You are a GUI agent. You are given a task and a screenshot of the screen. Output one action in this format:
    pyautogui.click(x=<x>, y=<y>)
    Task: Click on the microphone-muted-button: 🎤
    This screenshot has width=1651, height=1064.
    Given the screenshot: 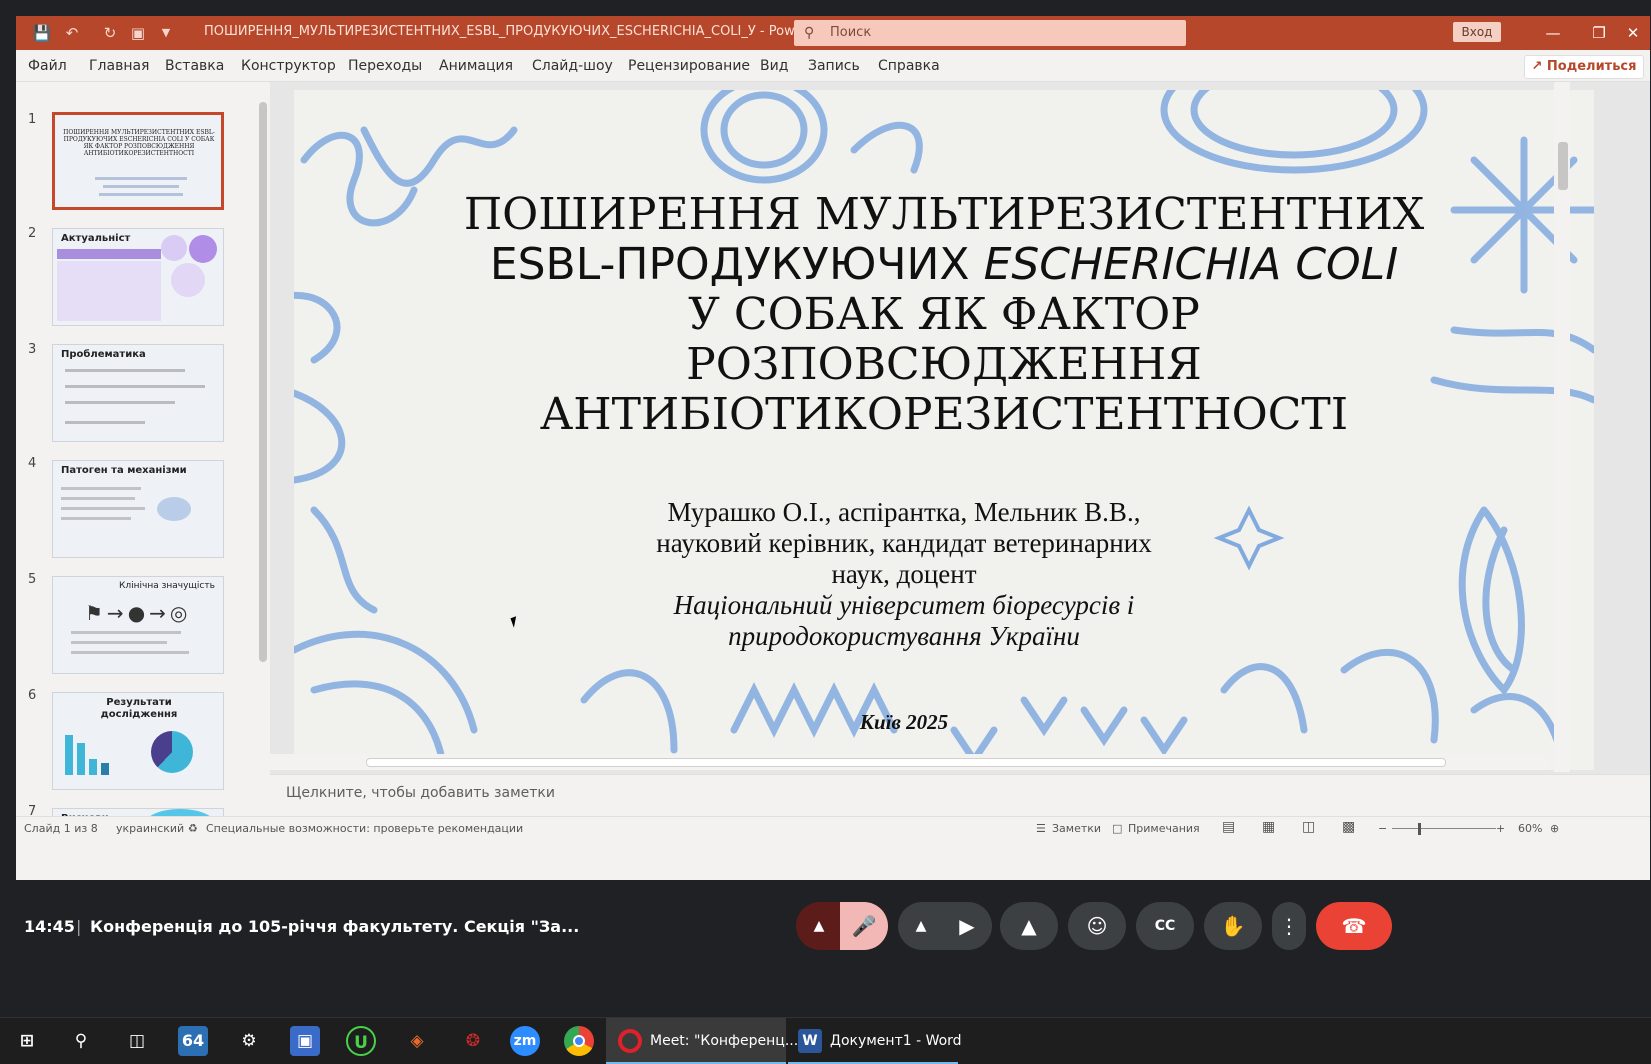 What is the action you would take?
    pyautogui.click(x=864, y=926)
    